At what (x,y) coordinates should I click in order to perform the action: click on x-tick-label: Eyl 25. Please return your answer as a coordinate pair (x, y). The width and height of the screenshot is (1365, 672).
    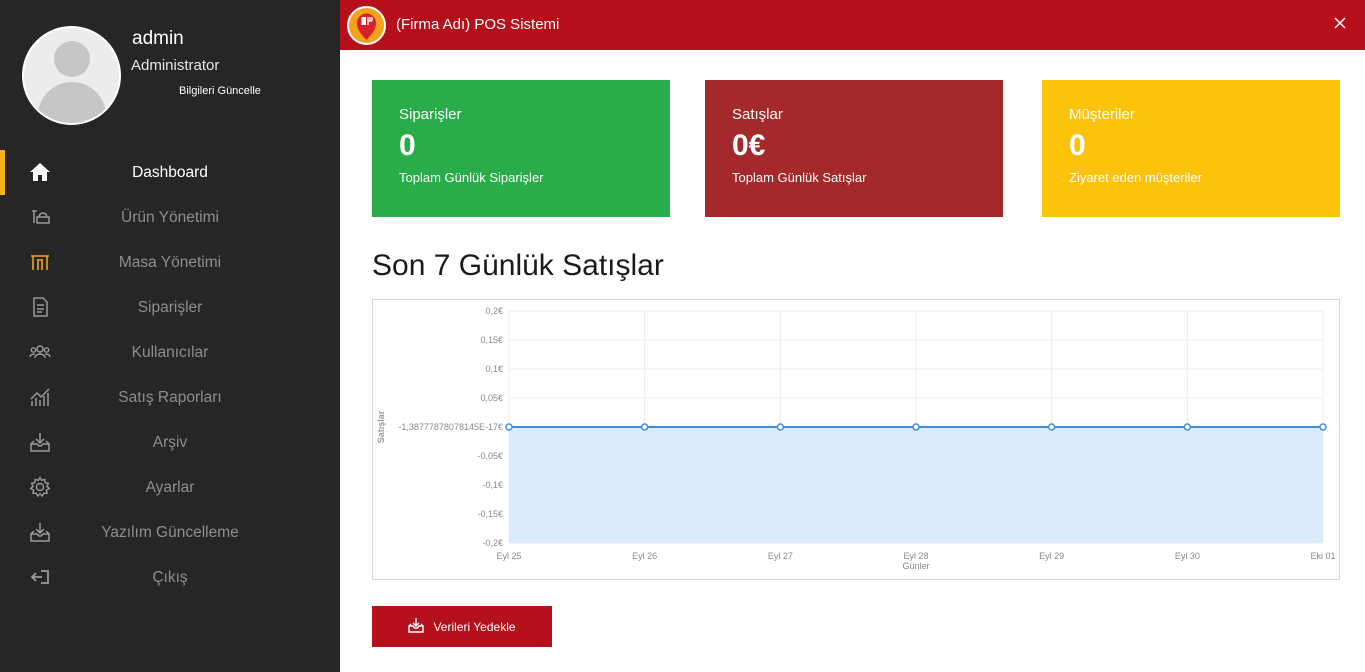
    Looking at the image, I should click on (508, 556).